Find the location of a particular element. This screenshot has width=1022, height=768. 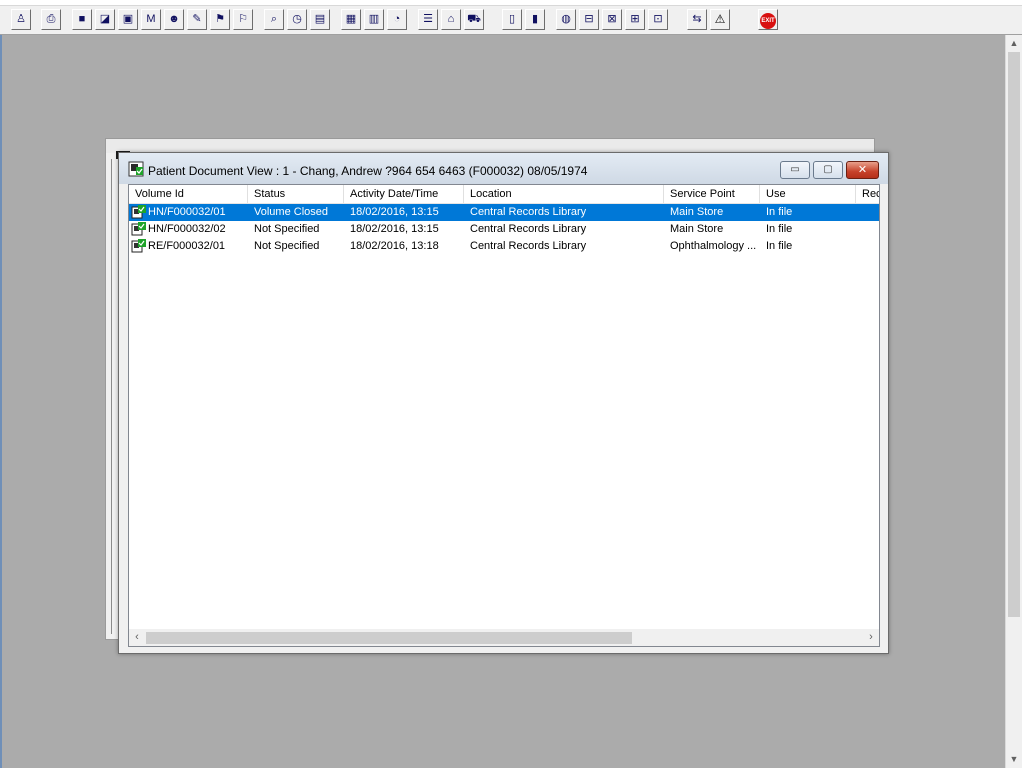

minimize-button: ▭ is located at coordinates (795, 170).